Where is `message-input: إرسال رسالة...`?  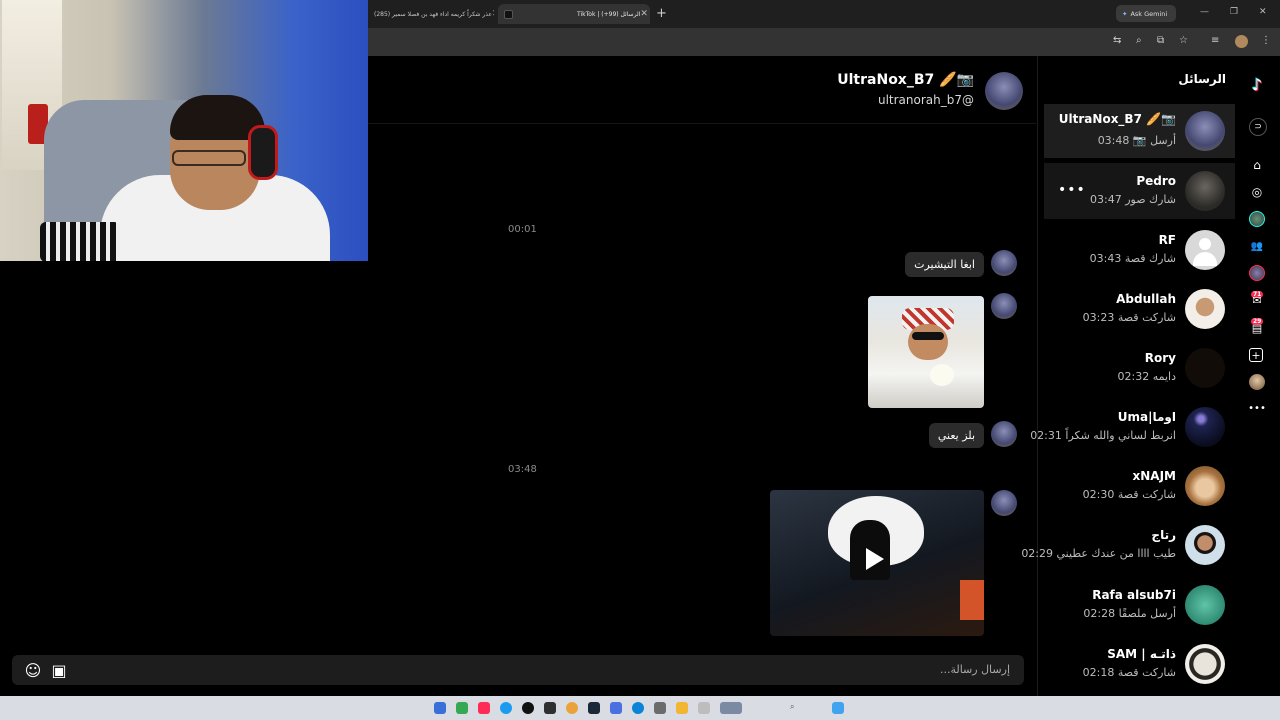 message-input: إرسال رسالة... is located at coordinates (975, 669).